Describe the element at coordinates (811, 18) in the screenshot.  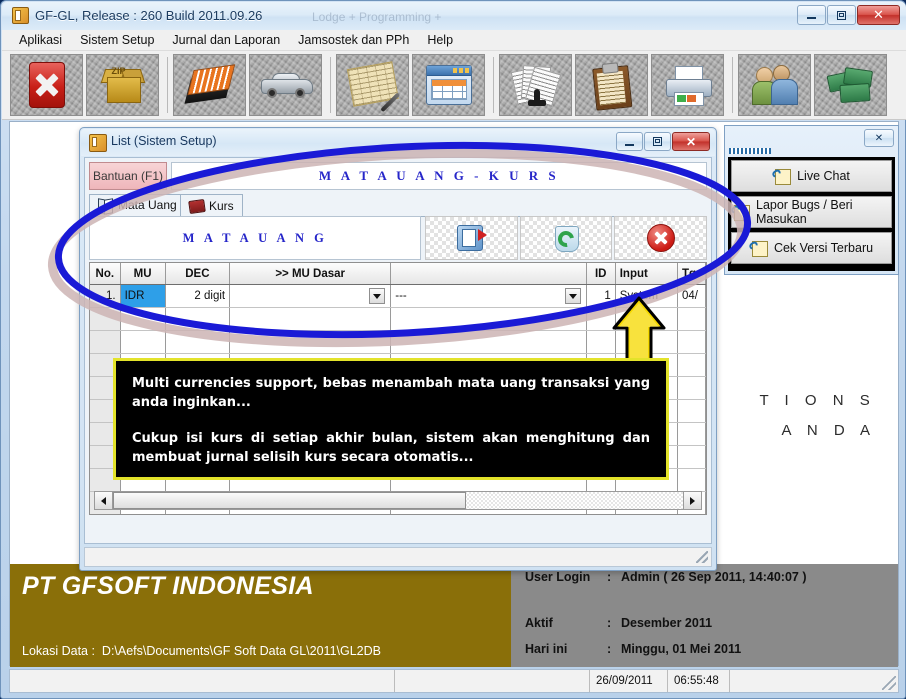
I see `minimize-icon` at that location.